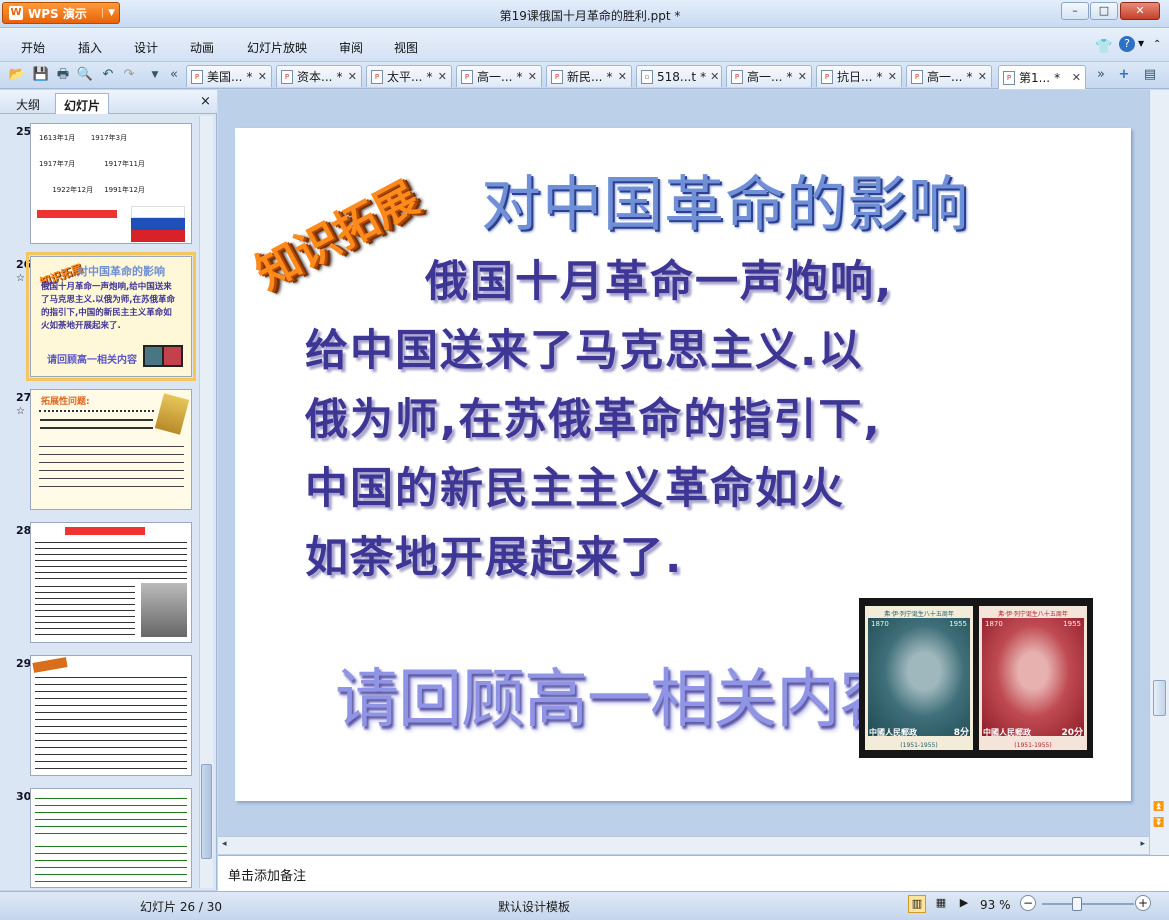 This screenshot has width=1169, height=920. What do you see at coordinates (1088, 904) in the screenshot?
I see `zoom-slider` at bounding box center [1088, 904].